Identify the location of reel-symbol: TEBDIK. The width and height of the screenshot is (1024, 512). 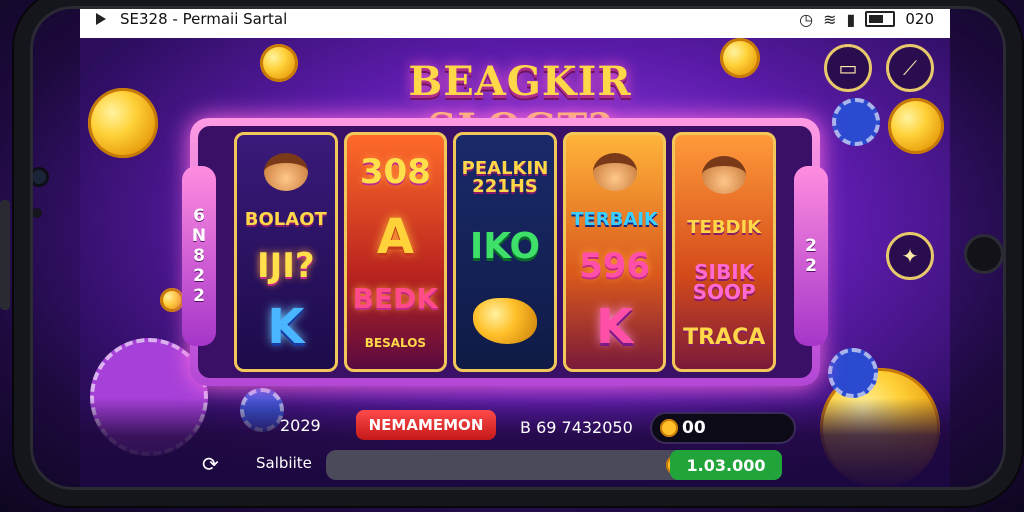
(724, 227).